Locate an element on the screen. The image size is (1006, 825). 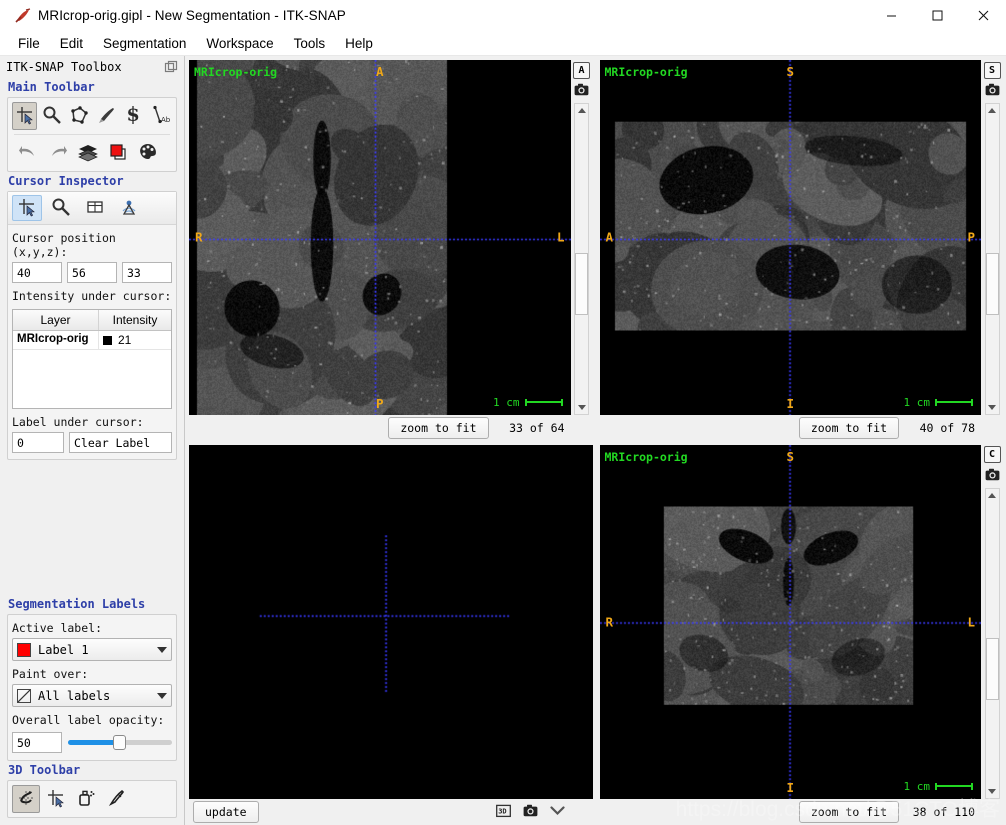
annotation-tool-button: Ab is located at coordinates (159, 116).